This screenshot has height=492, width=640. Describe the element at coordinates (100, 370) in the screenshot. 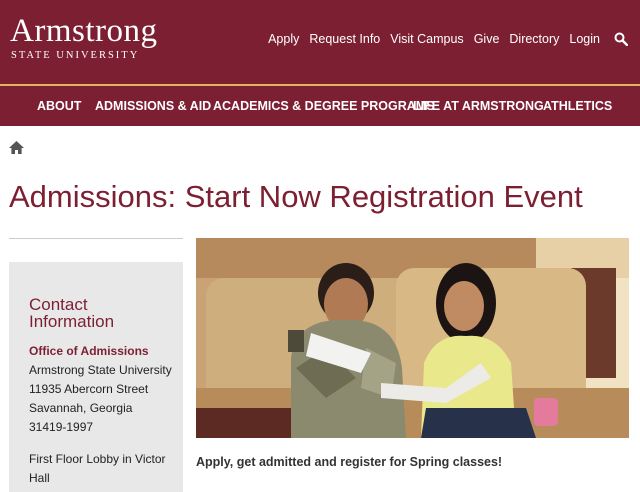

I see `address-line: Armstrong State University` at that location.